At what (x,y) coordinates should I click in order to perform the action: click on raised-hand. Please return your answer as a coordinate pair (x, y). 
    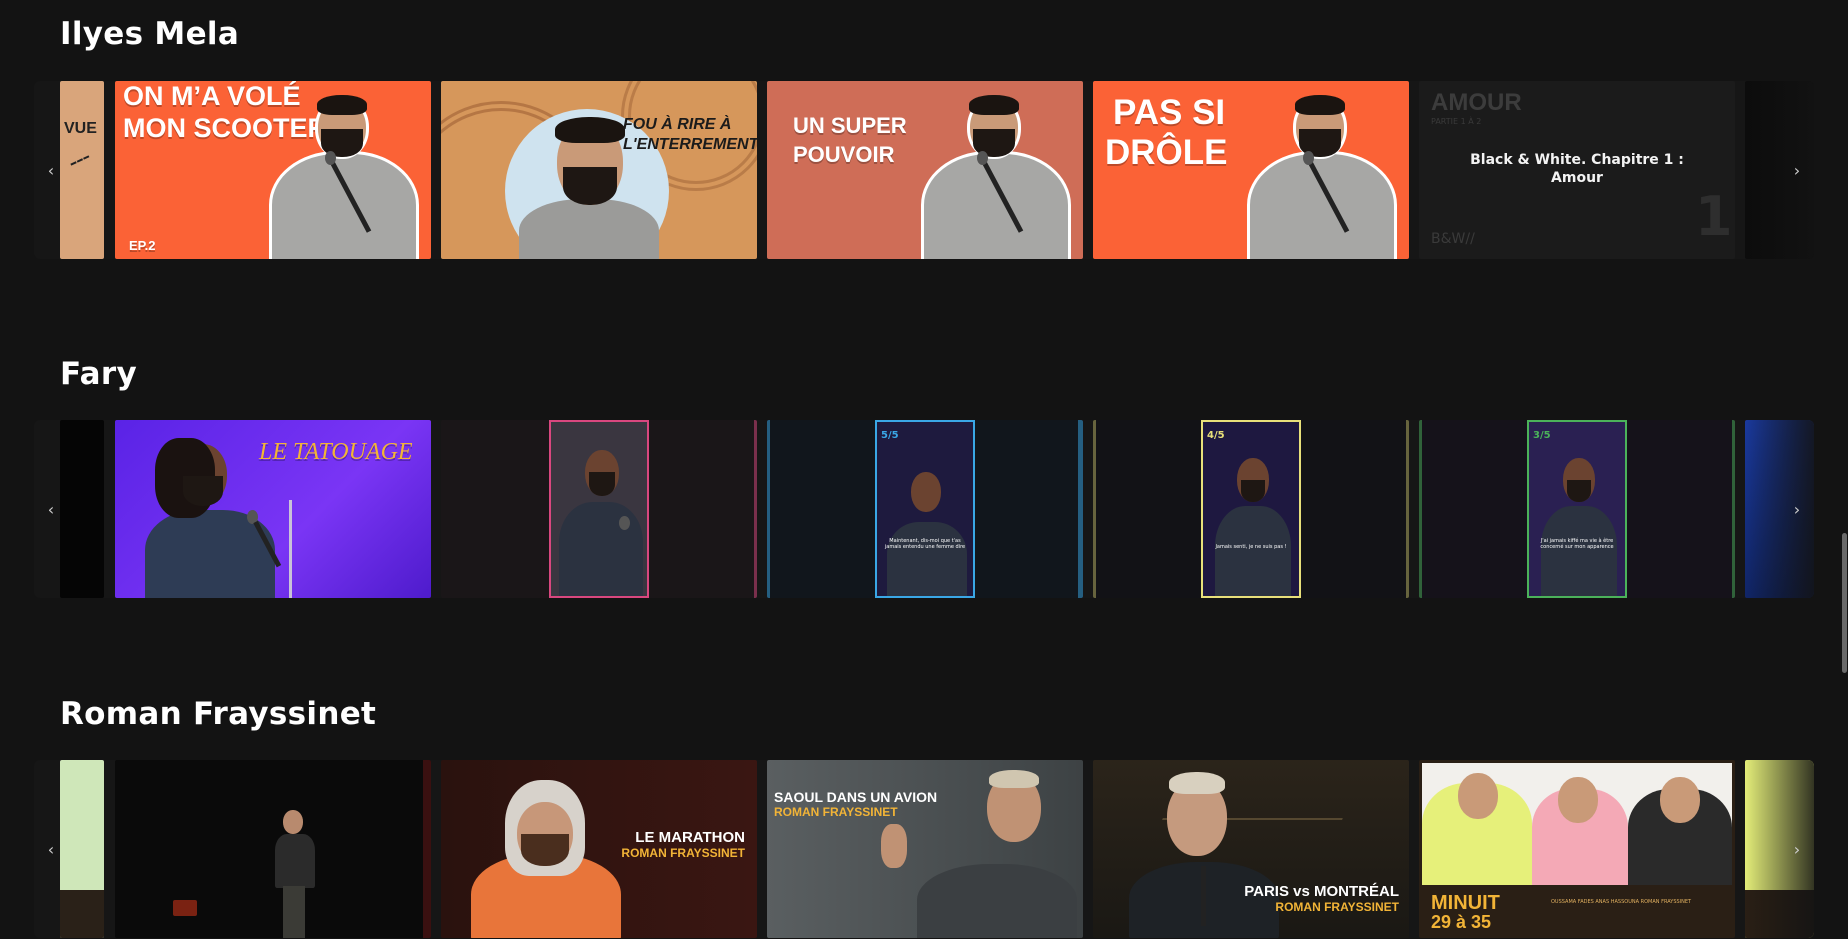
    Looking at the image, I should click on (894, 846).